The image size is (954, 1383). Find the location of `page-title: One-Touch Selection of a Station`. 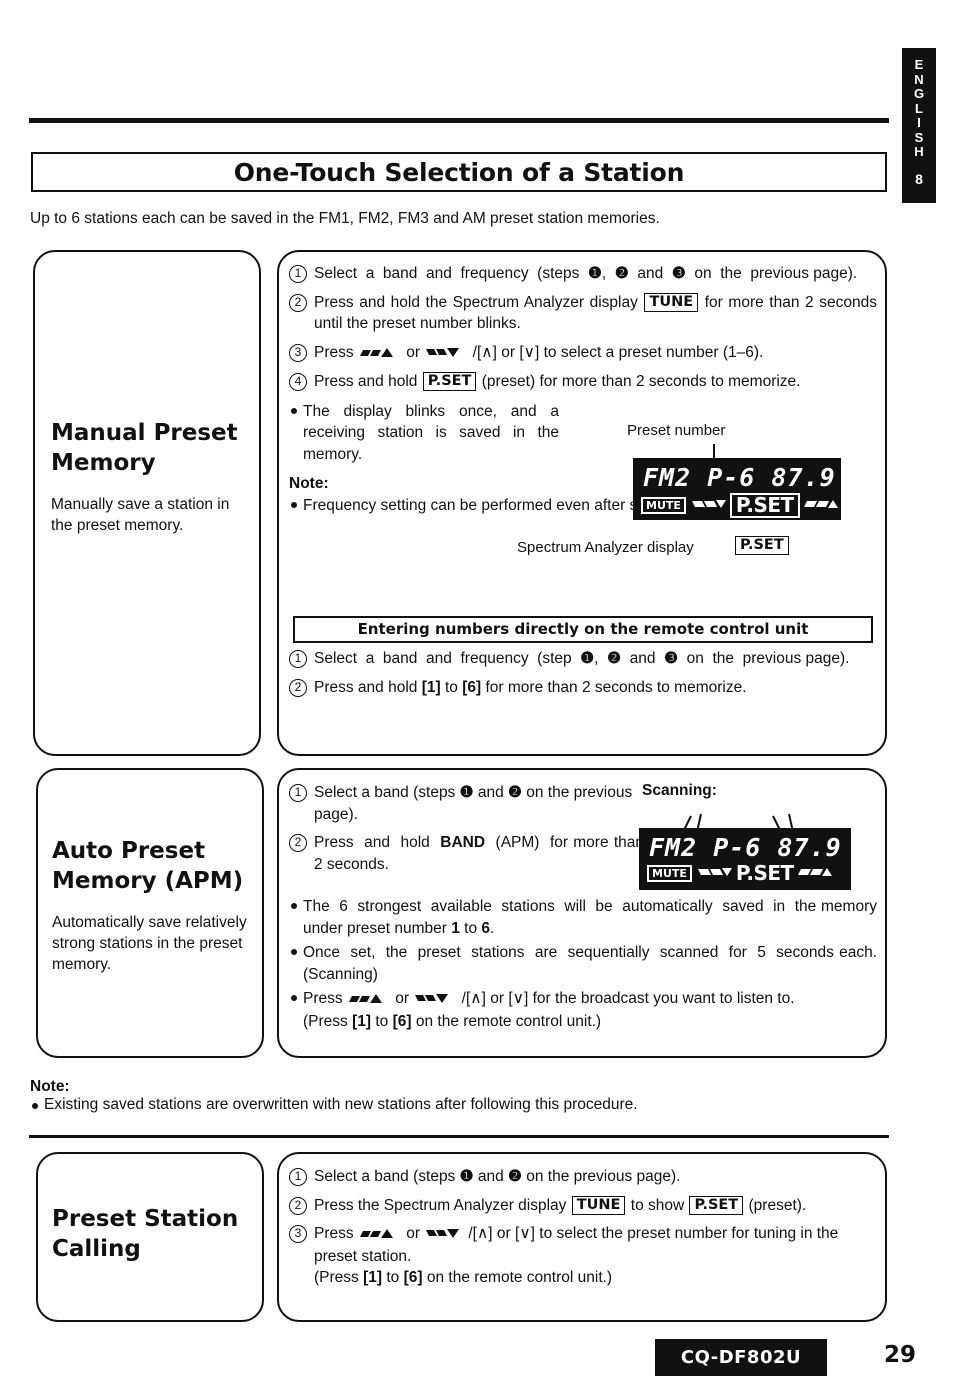

page-title: One-Touch Selection of a Station is located at coordinates (459, 172).